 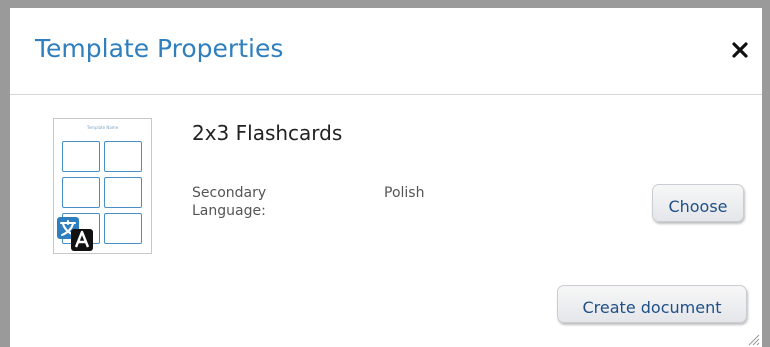 I want to click on template-thumbnail: Template Name, so click(x=102, y=186).